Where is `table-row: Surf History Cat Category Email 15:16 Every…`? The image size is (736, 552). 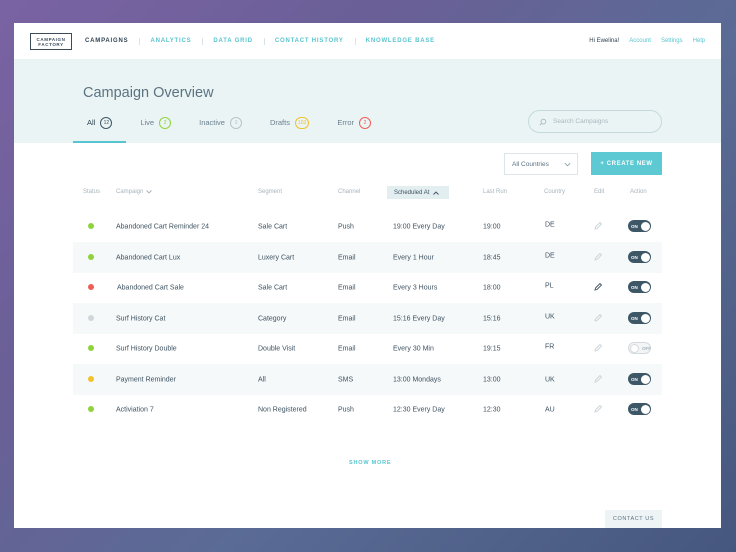
table-row: Surf History Cat Category Email 15:16 Every… is located at coordinates (367, 318).